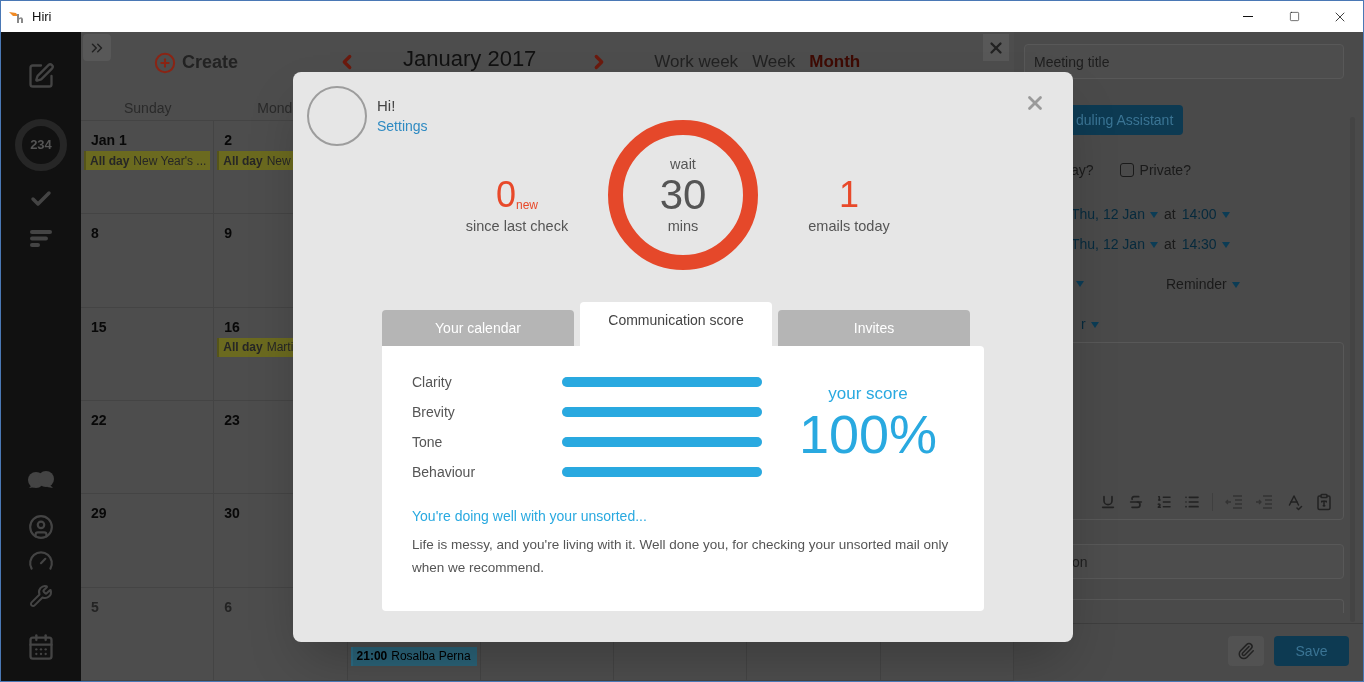 The image size is (1364, 682). What do you see at coordinates (387, 106) in the screenshot?
I see `greeting-text: Hi!` at bounding box center [387, 106].